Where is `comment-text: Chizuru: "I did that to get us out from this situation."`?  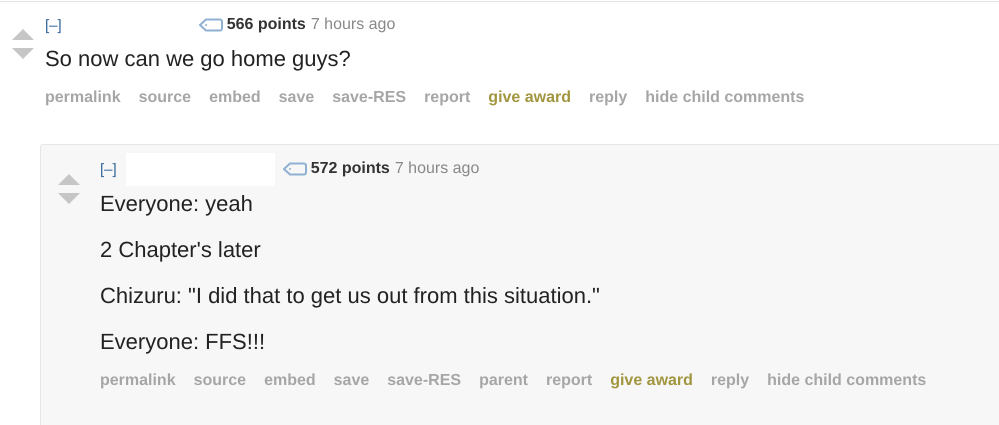 comment-text: Chizuru: "I did that to get us out from this situation." is located at coordinates (350, 296).